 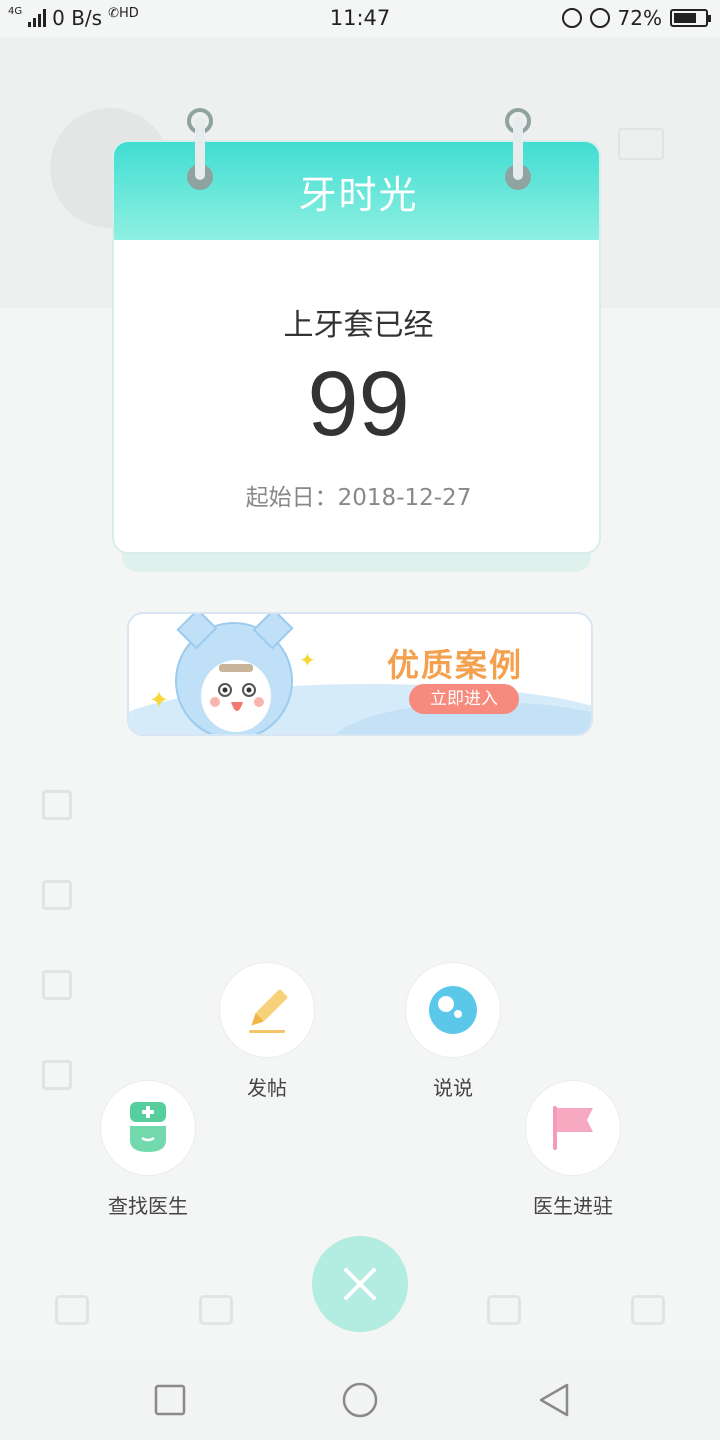 What do you see at coordinates (641, 144) in the screenshot?
I see `background-mail-icon` at bounding box center [641, 144].